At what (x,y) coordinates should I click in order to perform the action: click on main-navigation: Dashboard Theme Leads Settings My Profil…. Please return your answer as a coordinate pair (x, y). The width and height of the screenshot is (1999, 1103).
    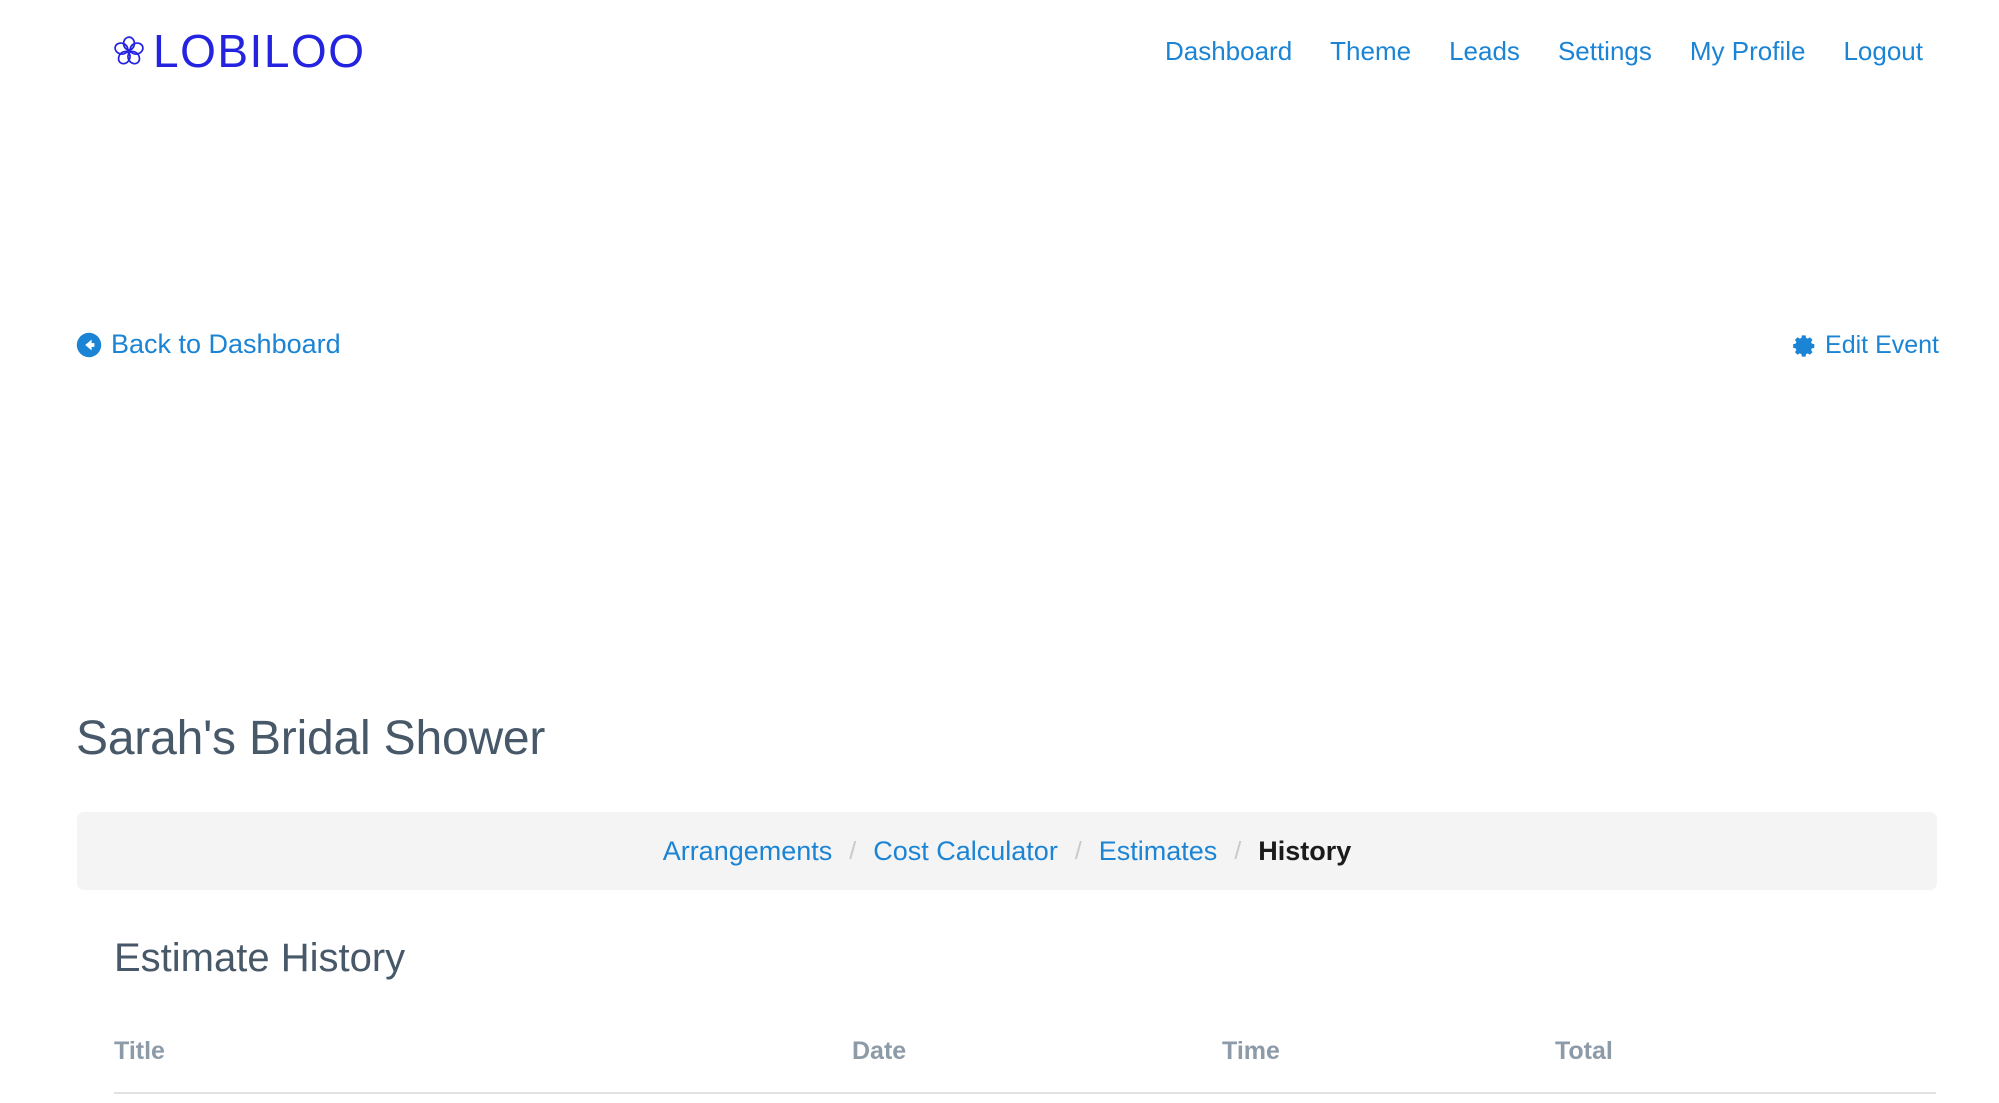
    Looking at the image, I should click on (1544, 51).